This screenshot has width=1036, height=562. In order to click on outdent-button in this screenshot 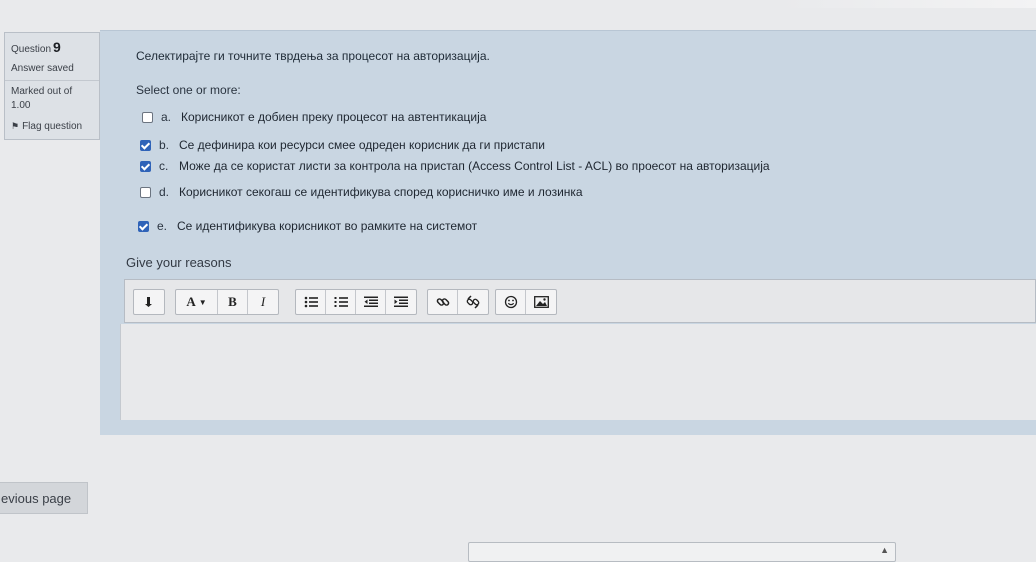, I will do `click(371, 302)`.